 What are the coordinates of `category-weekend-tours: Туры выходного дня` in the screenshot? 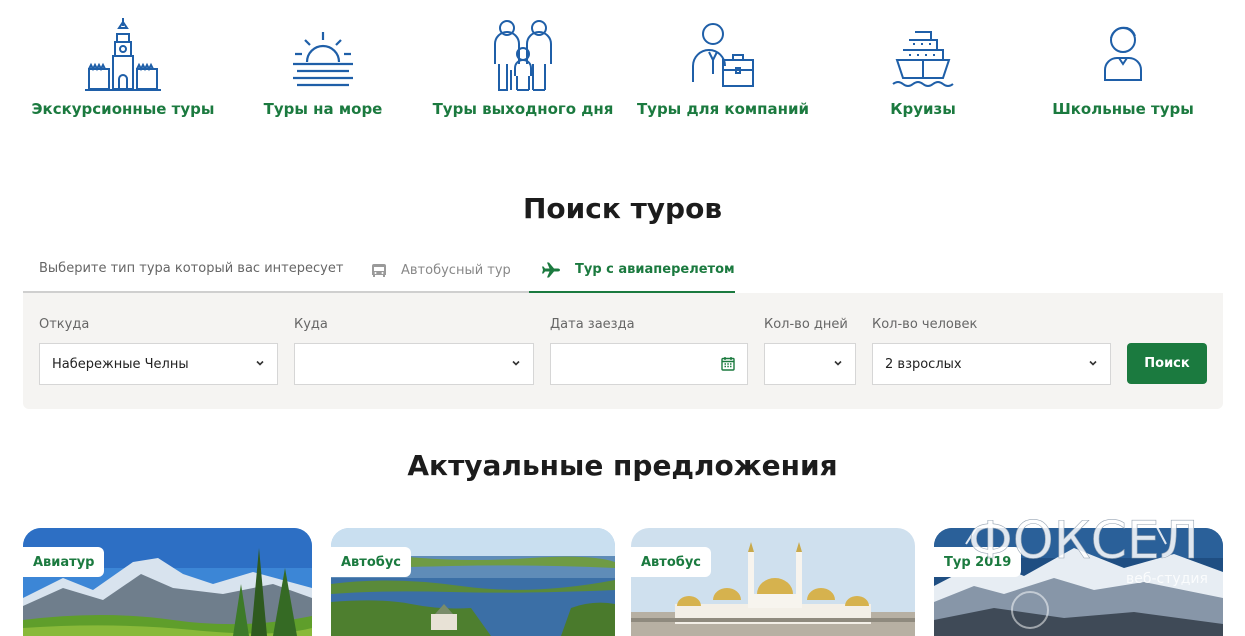 It's located at (523, 66).